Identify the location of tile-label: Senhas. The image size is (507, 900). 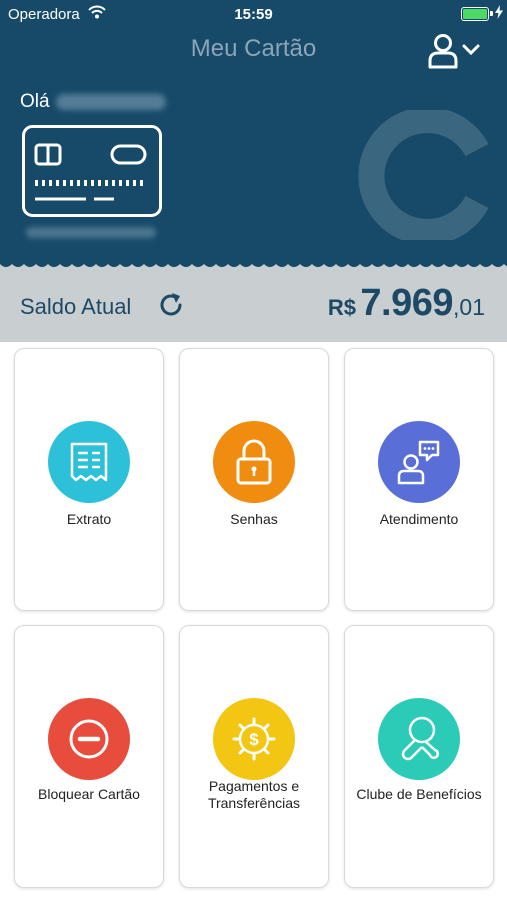
(254, 519).